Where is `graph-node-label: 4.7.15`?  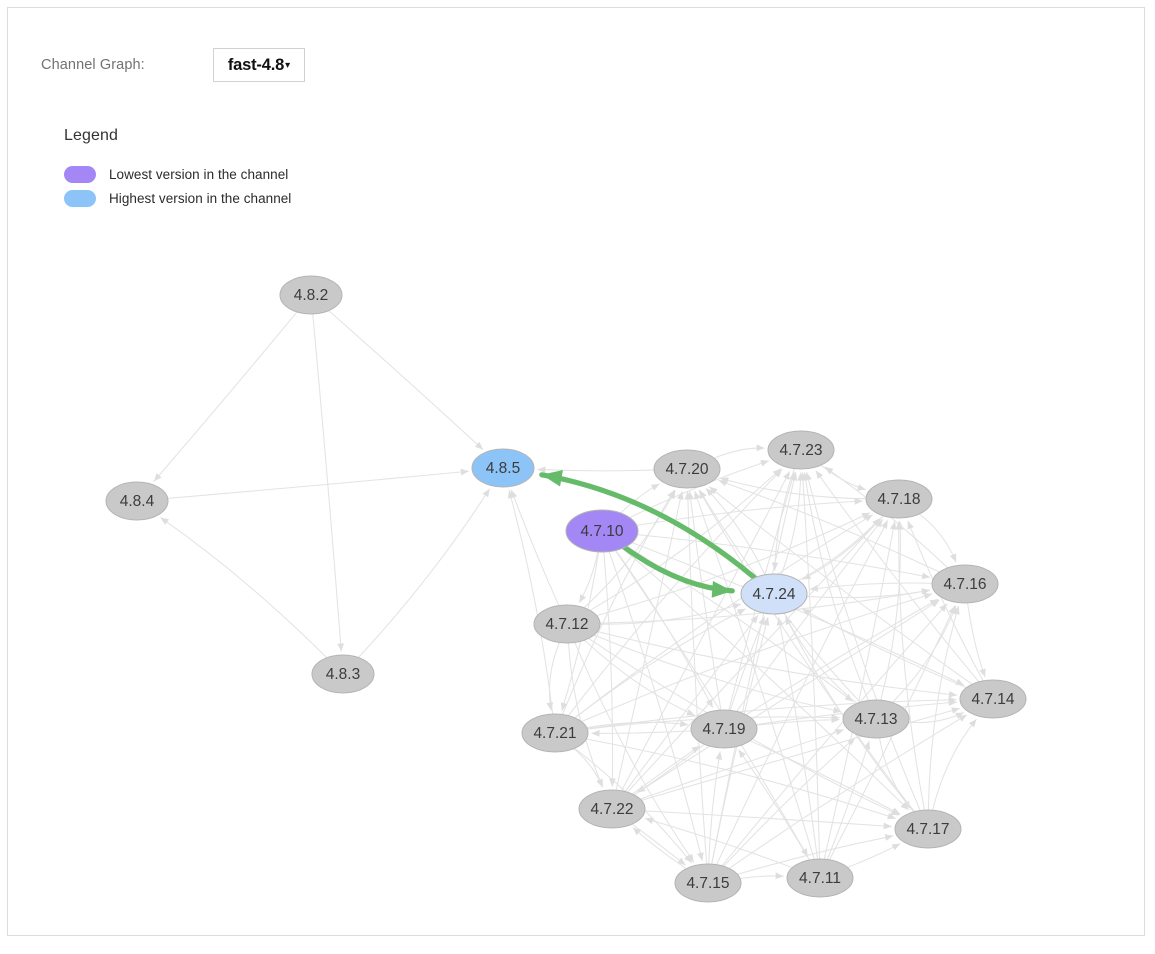
graph-node-label: 4.7.15 is located at coordinates (707, 883).